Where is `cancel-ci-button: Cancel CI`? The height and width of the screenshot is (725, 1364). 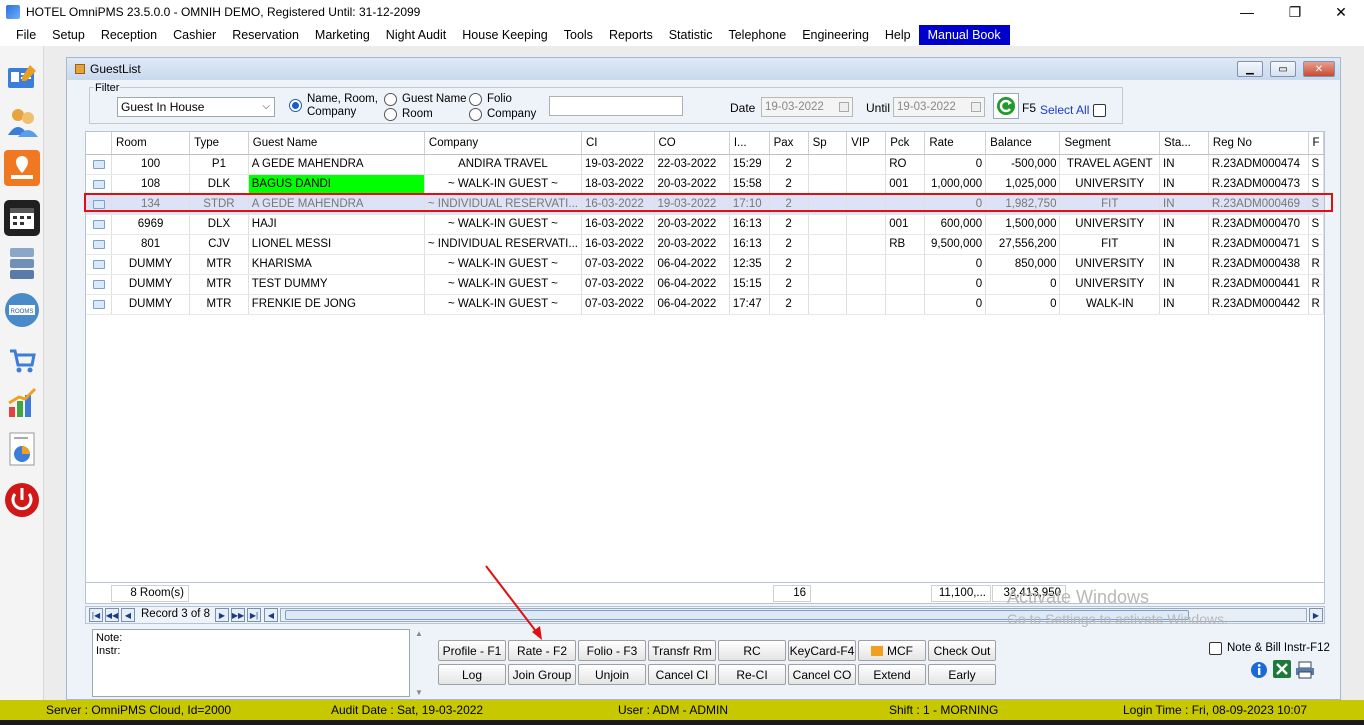
cancel-ci-button: Cancel CI is located at coordinates (682, 674).